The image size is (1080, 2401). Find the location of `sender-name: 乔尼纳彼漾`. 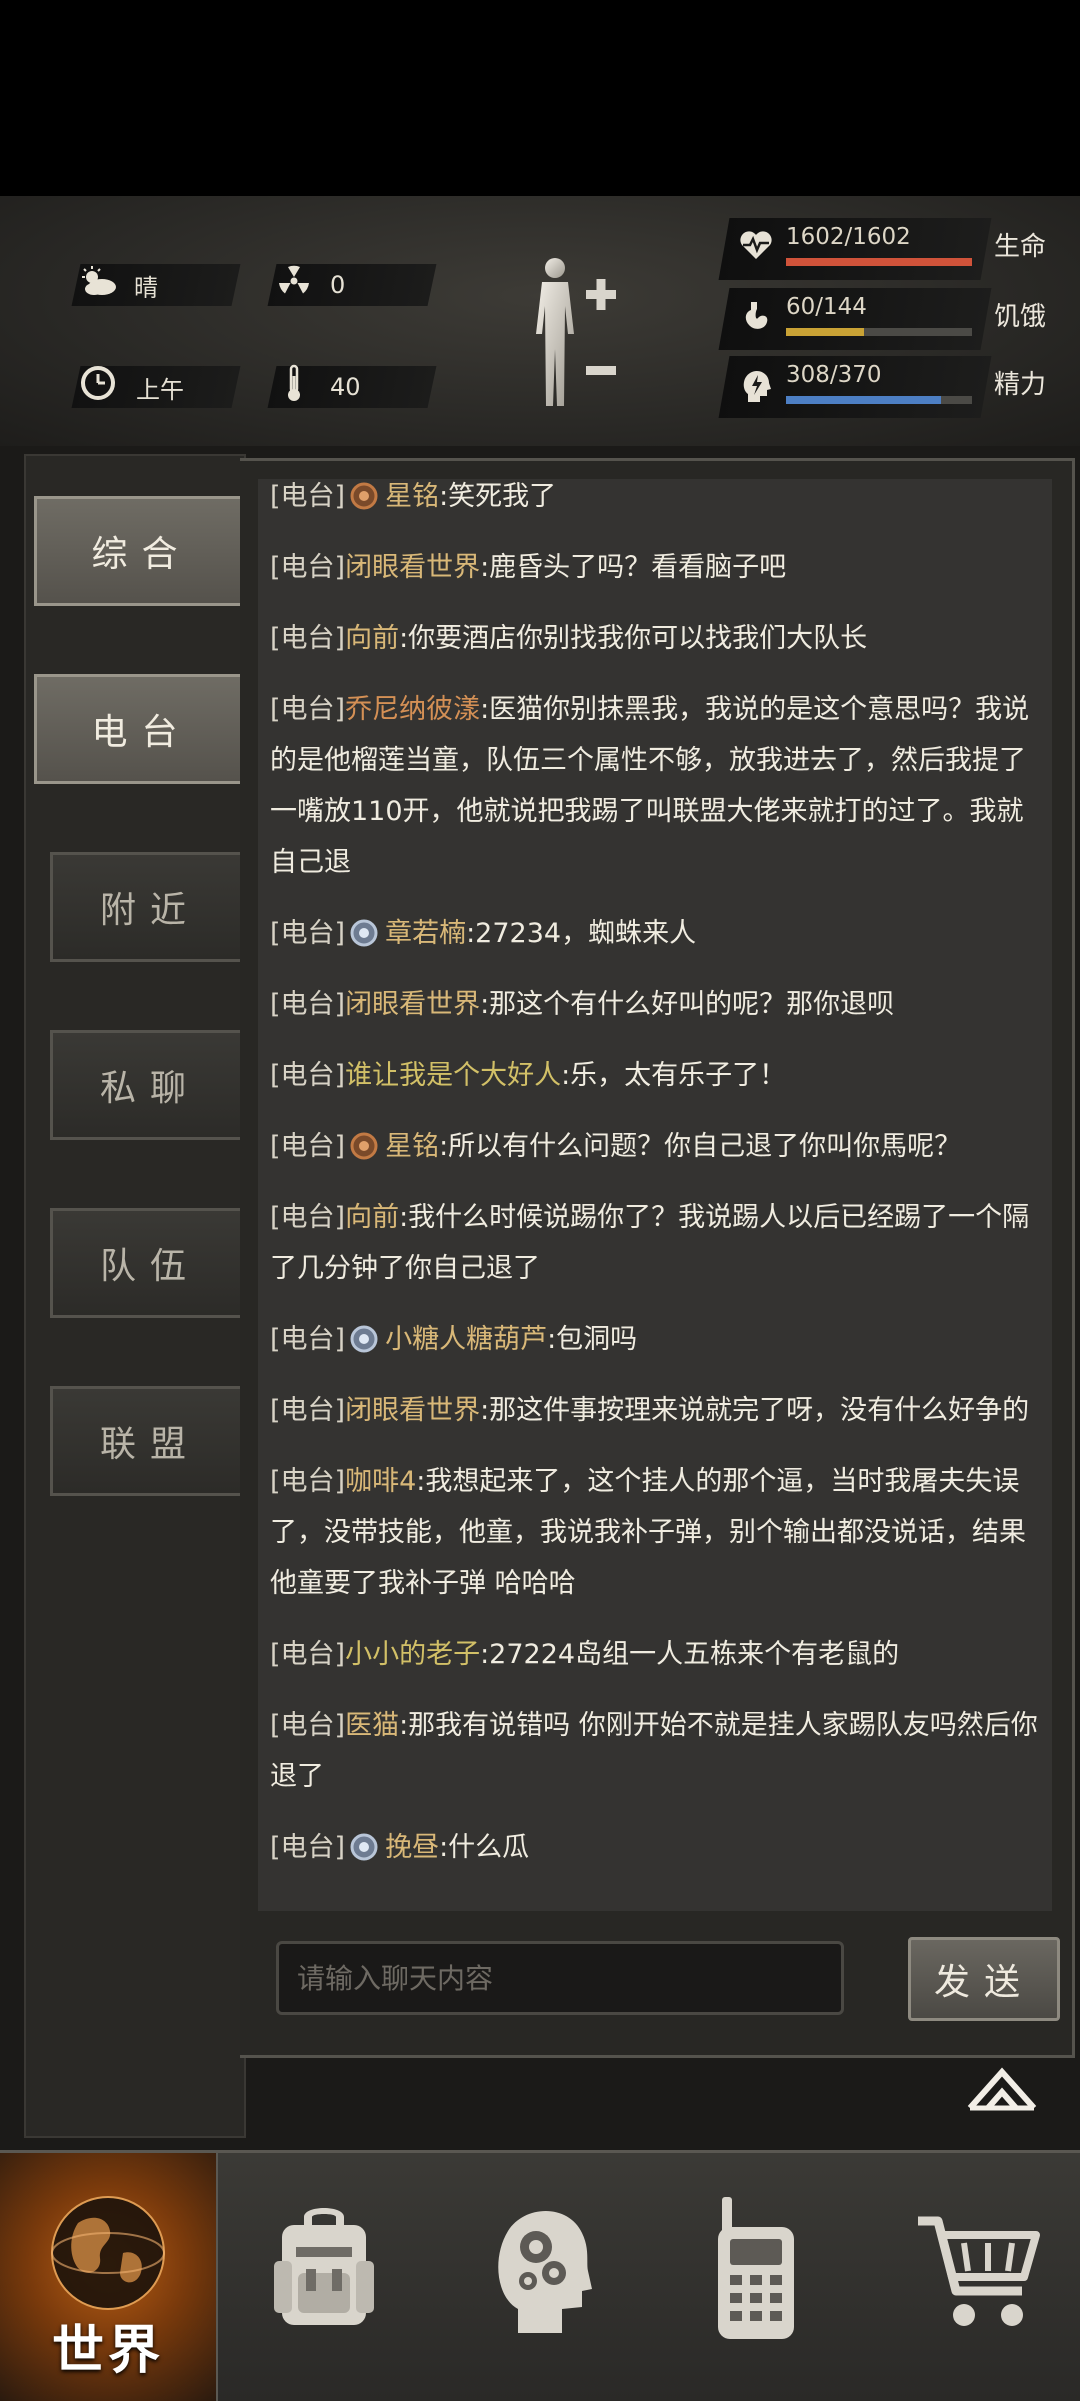

sender-name: 乔尼纳彼漾 is located at coordinates (412, 709).